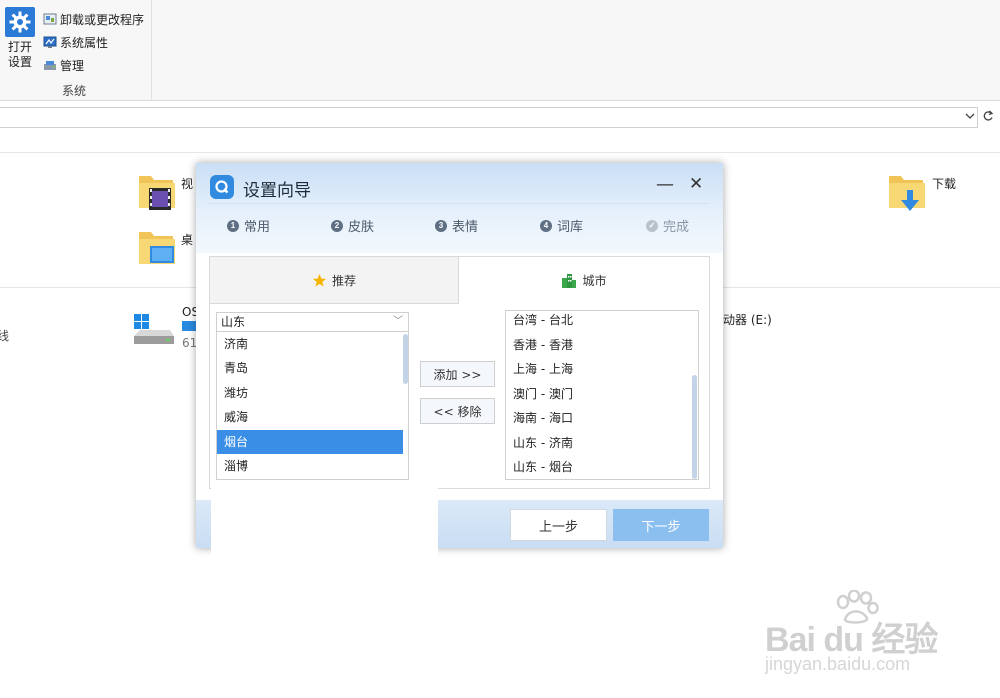 The image size is (1000, 698). Describe the element at coordinates (361, 227) in the screenshot. I see `step-label: 皮肤` at that location.